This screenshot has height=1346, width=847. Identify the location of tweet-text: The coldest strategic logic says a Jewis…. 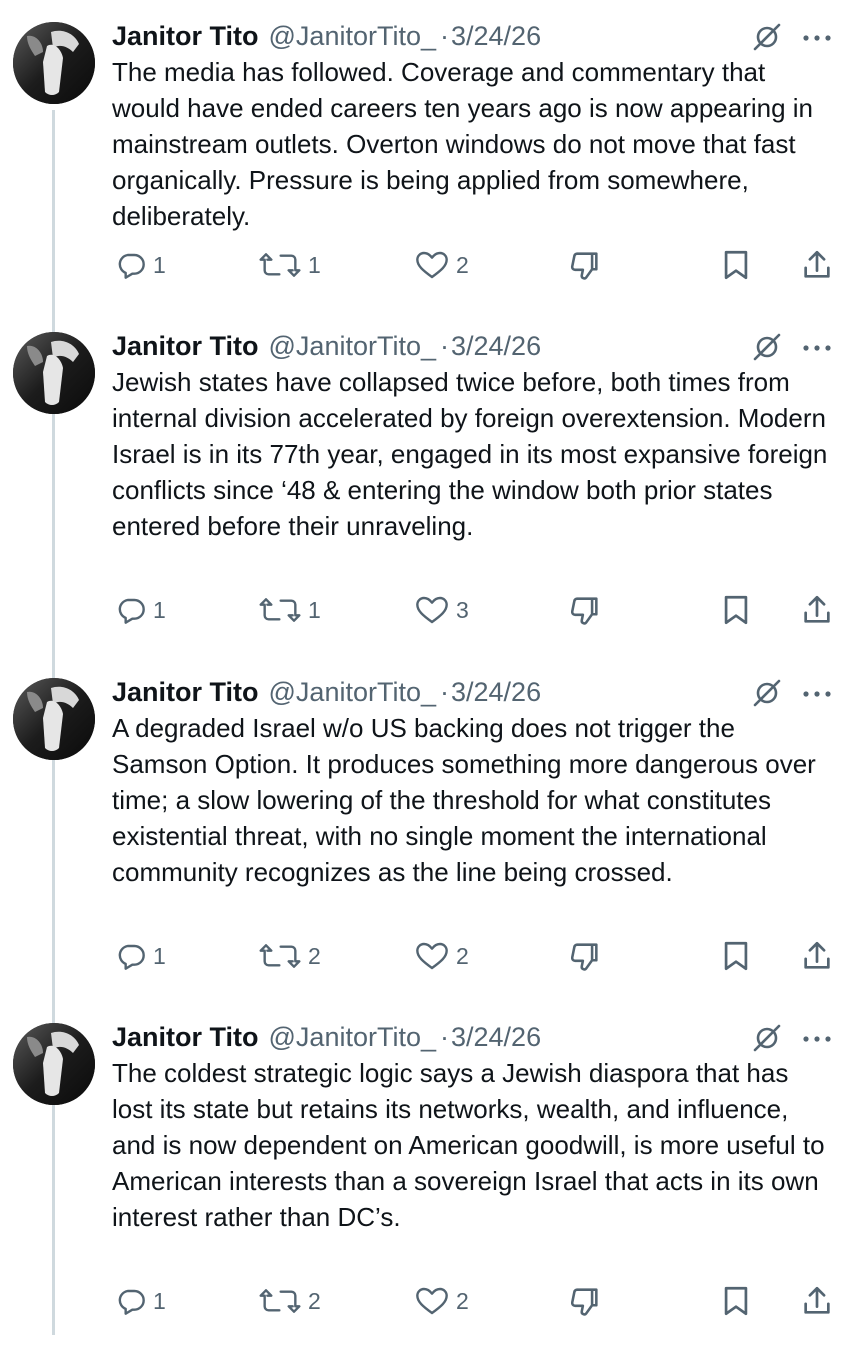
(468, 1145).